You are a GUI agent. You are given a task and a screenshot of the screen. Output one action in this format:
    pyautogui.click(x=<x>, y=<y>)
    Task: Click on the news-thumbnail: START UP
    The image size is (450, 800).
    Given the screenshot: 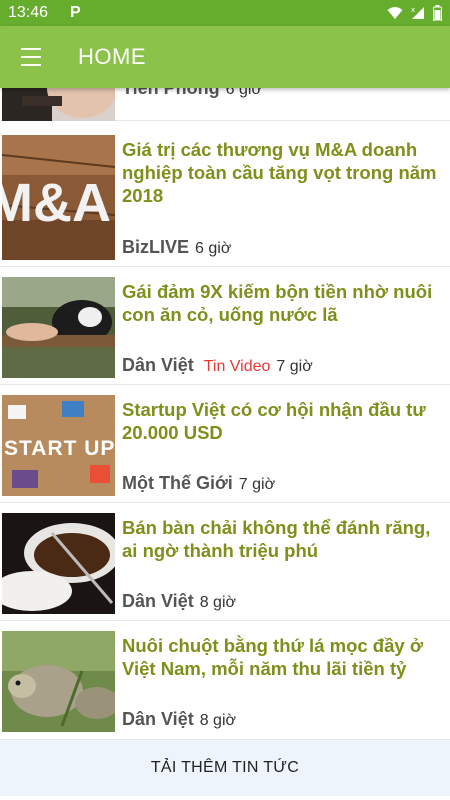 What is the action you would take?
    pyautogui.click(x=58, y=445)
    